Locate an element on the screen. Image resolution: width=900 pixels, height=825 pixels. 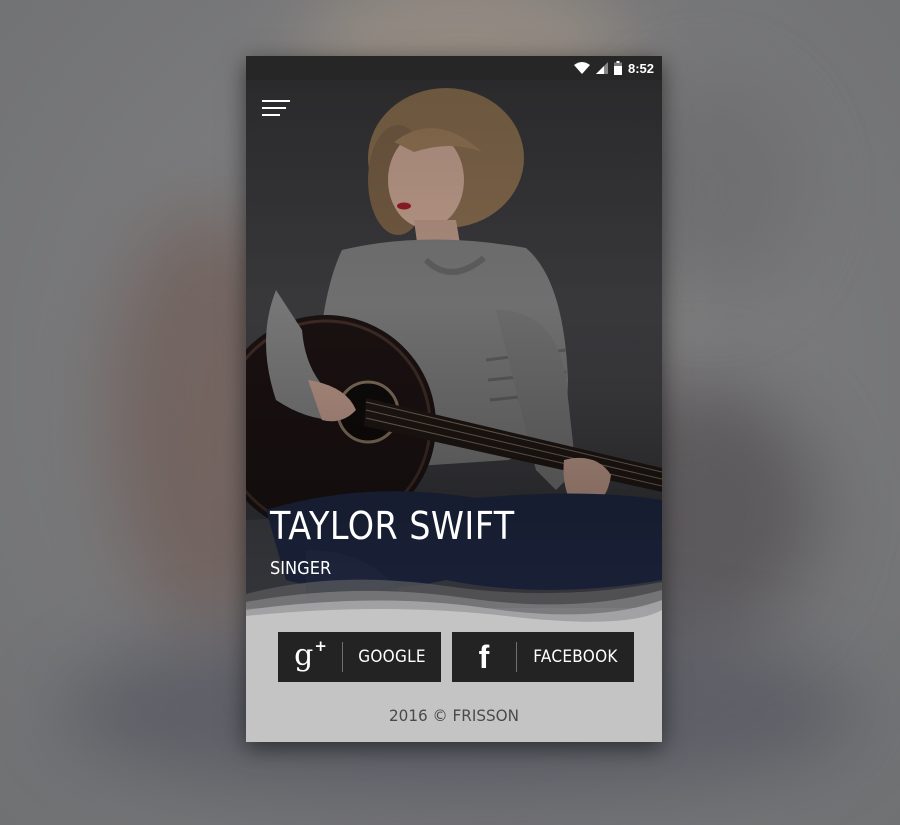
menu-icon is located at coordinates (276, 101).